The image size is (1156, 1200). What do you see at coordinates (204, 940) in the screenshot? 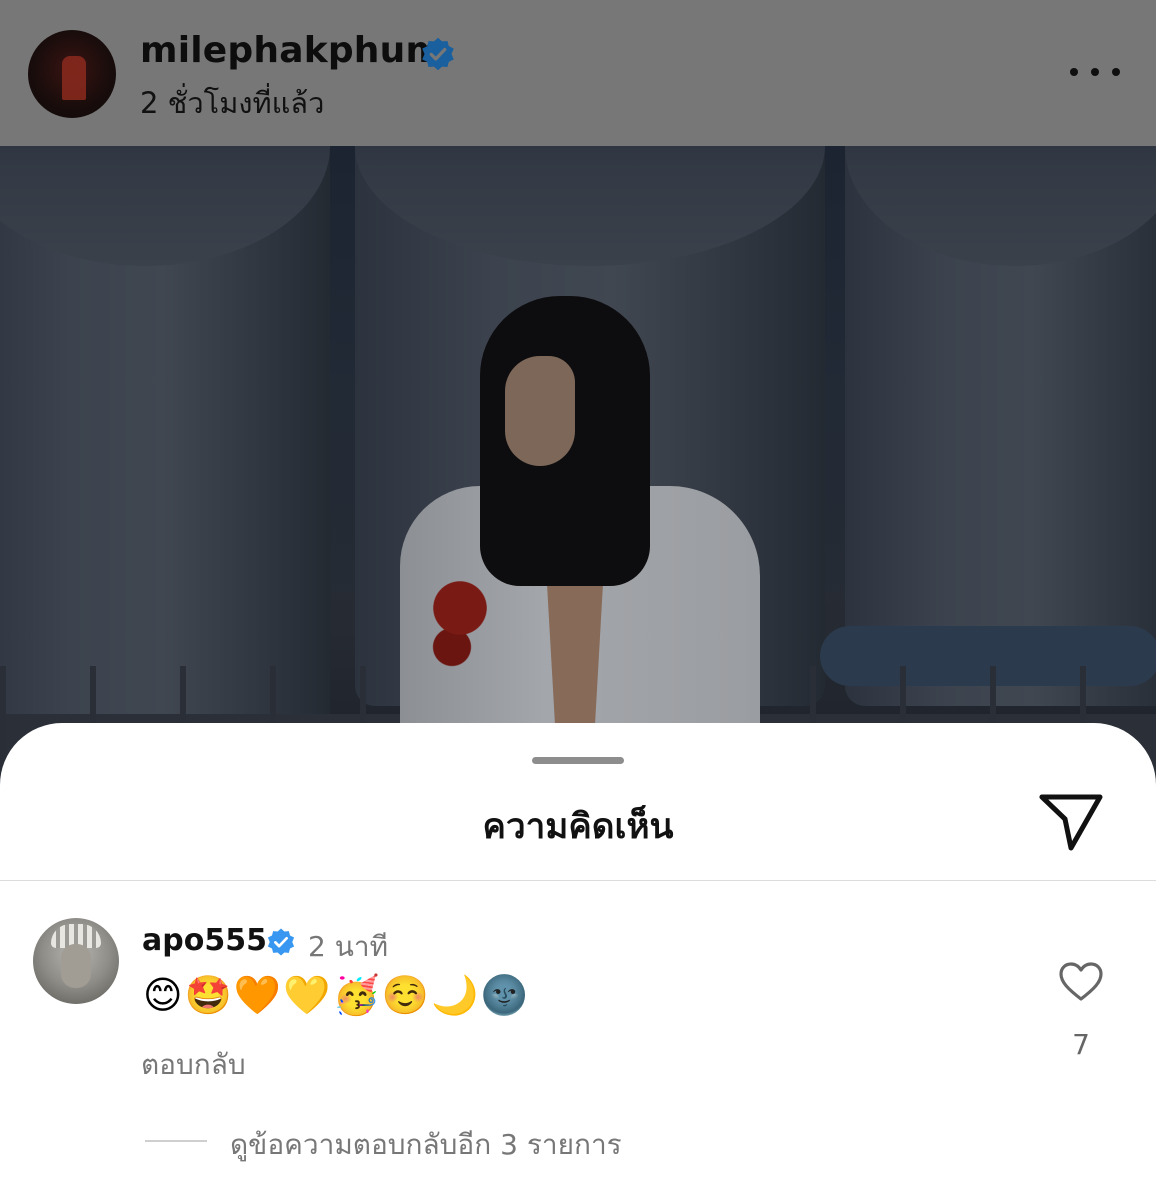
I see `commenter-username: apo555` at bounding box center [204, 940].